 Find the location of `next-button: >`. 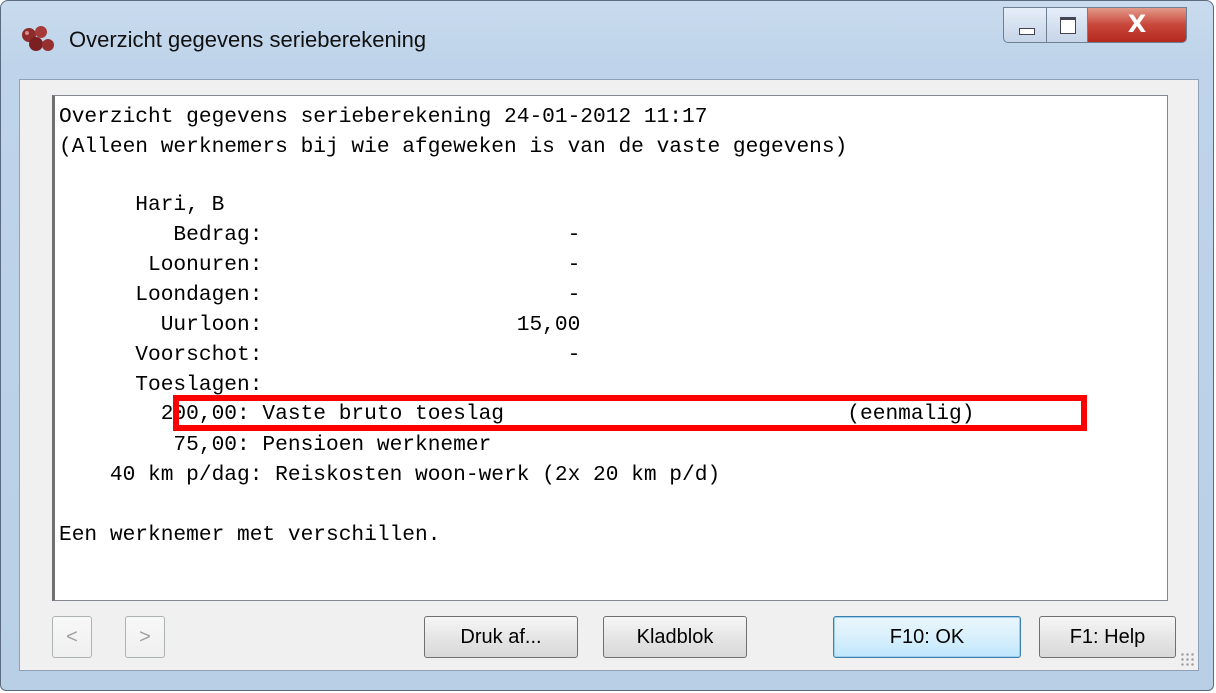

next-button: > is located at coordinates (145, 637).